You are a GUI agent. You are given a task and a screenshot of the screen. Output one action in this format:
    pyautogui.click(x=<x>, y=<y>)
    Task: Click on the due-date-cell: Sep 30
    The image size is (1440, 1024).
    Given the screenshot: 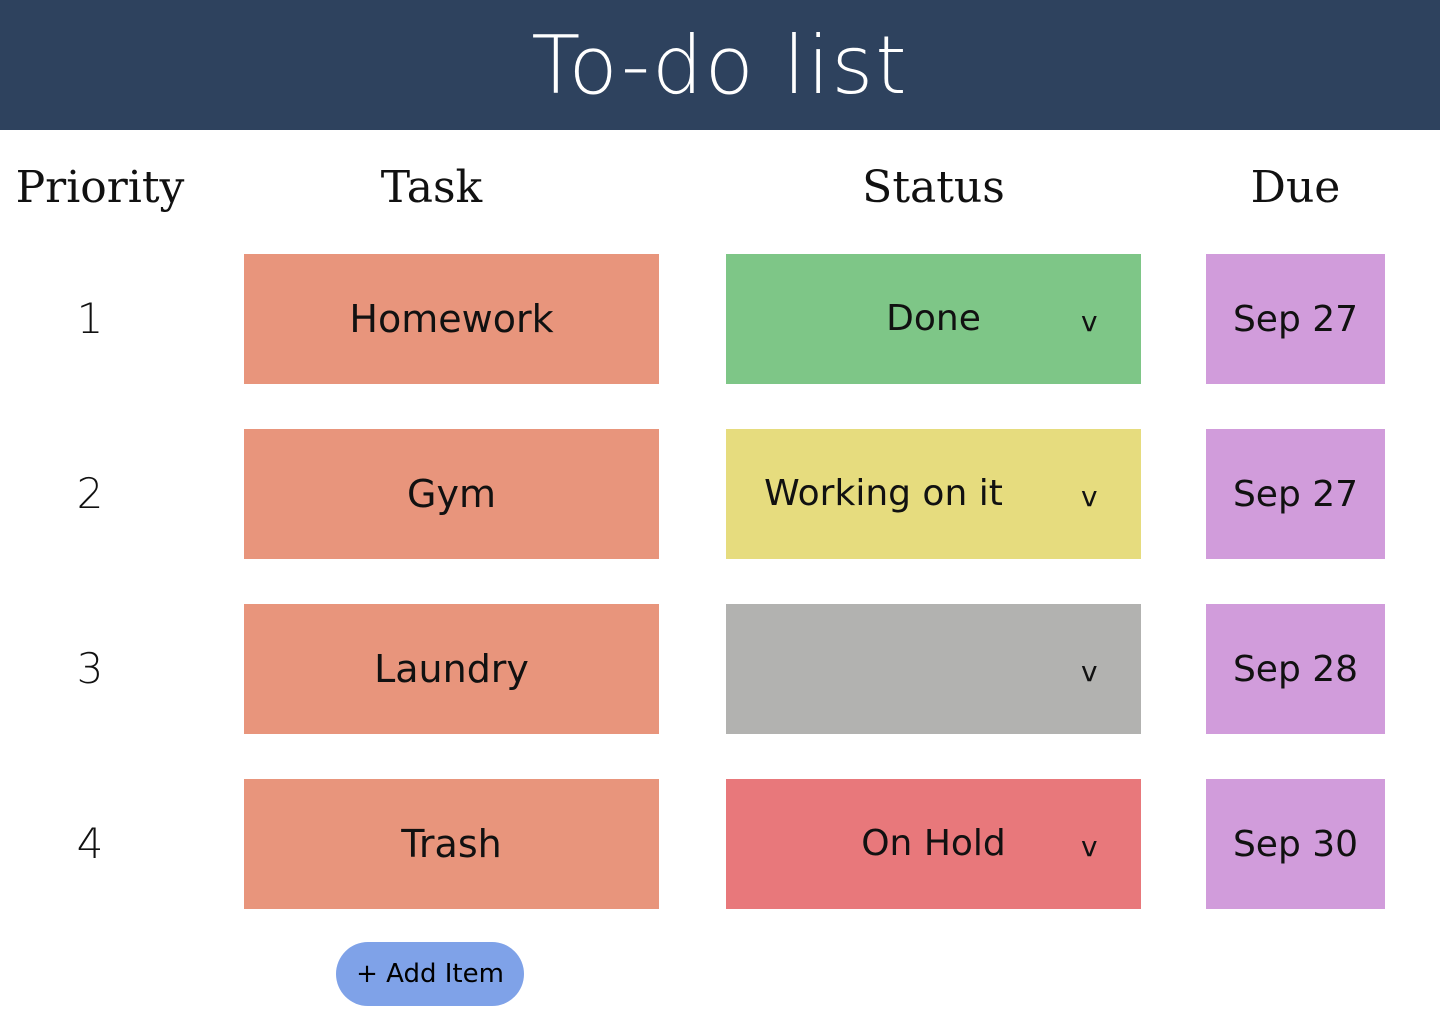 What is the action you would take?
    pyautogui.click(x=1295, y=844)
    